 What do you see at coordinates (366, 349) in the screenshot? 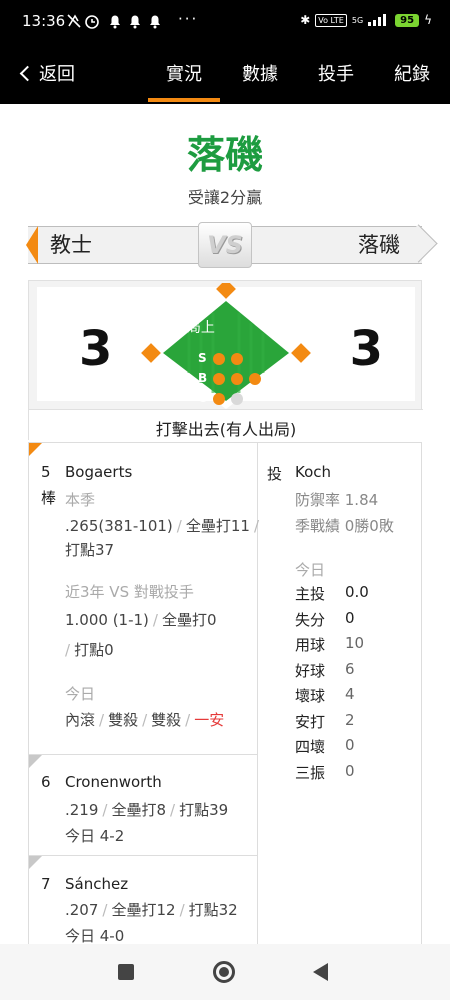
I see `home-score: 3` at bounding box center [366, 349].